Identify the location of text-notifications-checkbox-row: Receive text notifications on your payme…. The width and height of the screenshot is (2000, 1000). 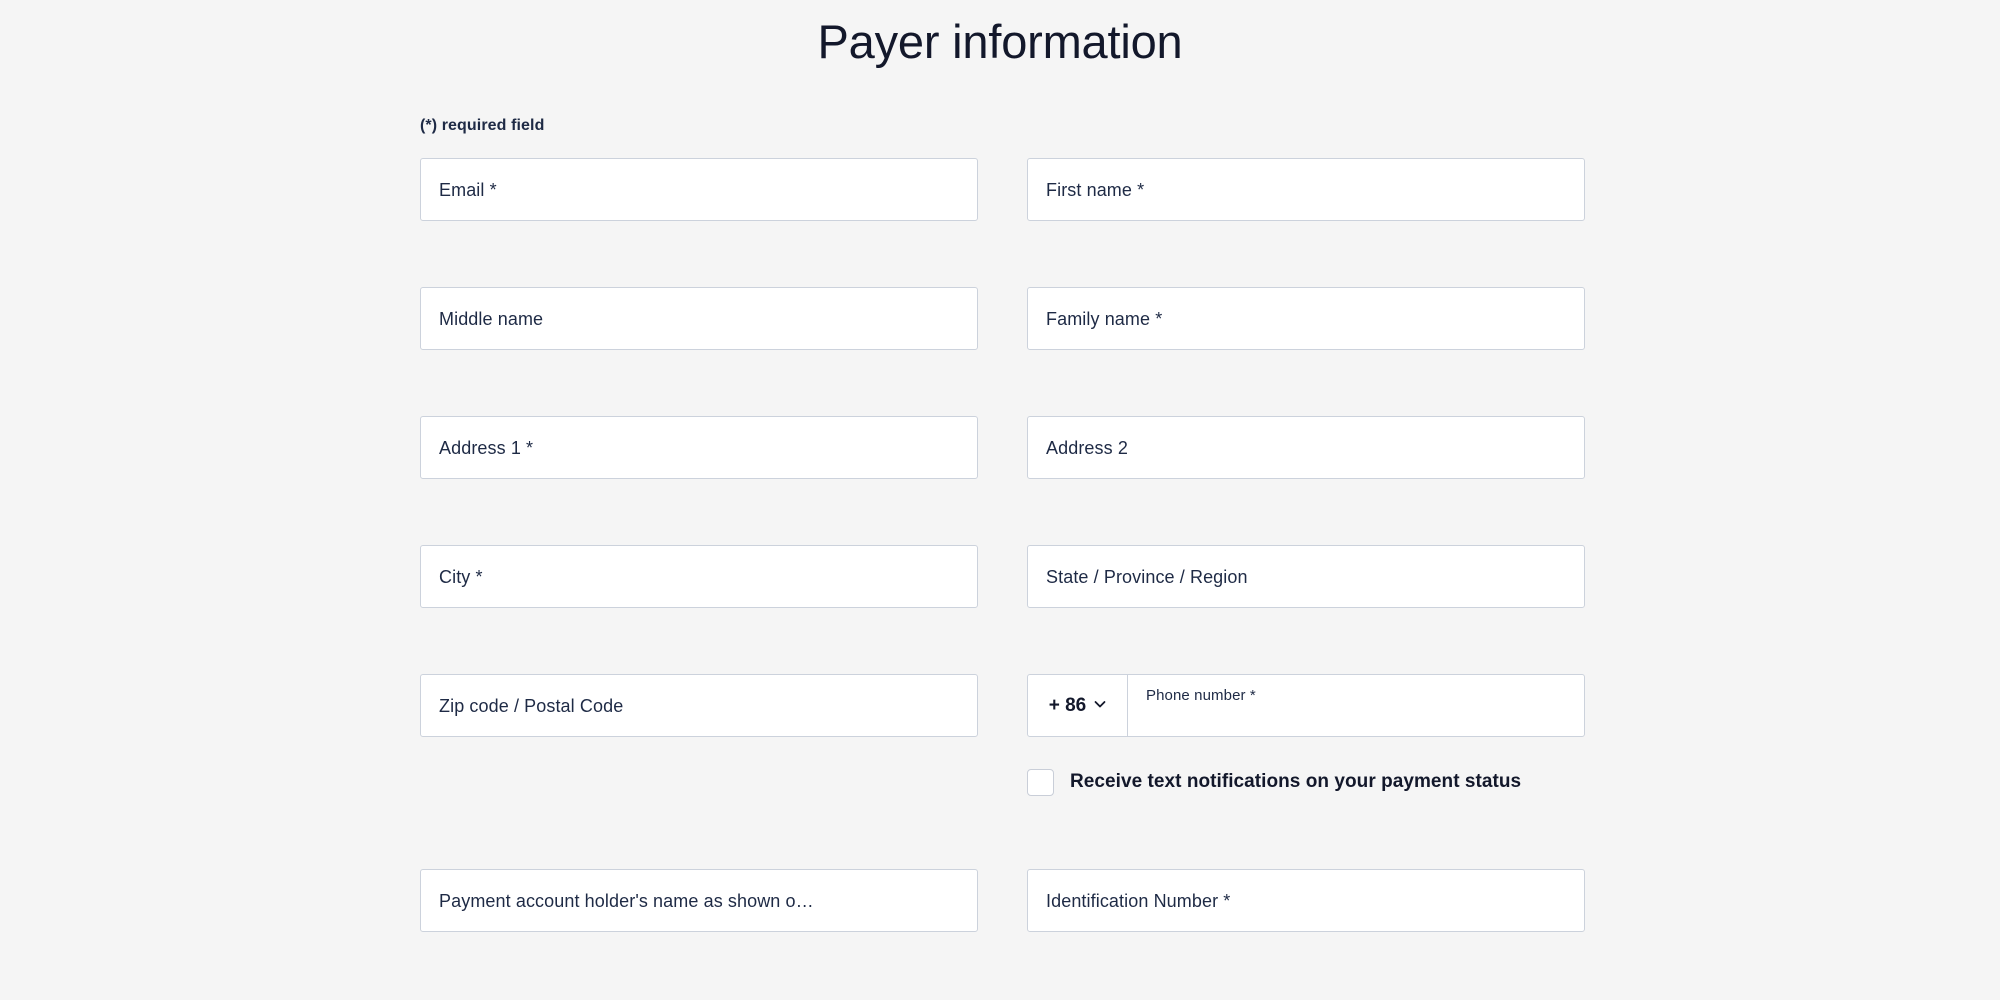
(1282, 803).